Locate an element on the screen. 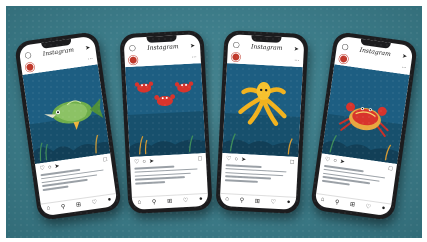  crab-pie-illustration is located at coordinates (365, 114).